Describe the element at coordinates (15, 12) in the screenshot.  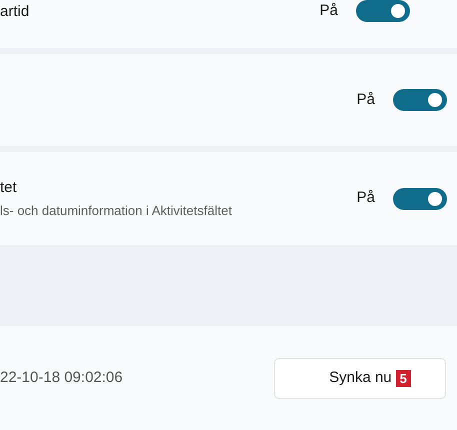
I see `setting-title: artid` at that location.